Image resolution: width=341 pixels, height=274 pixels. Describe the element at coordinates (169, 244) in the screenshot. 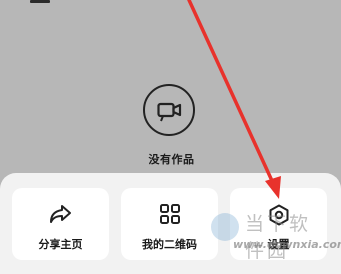

I see `my-qr-code-label: 我的二维码` at that location.